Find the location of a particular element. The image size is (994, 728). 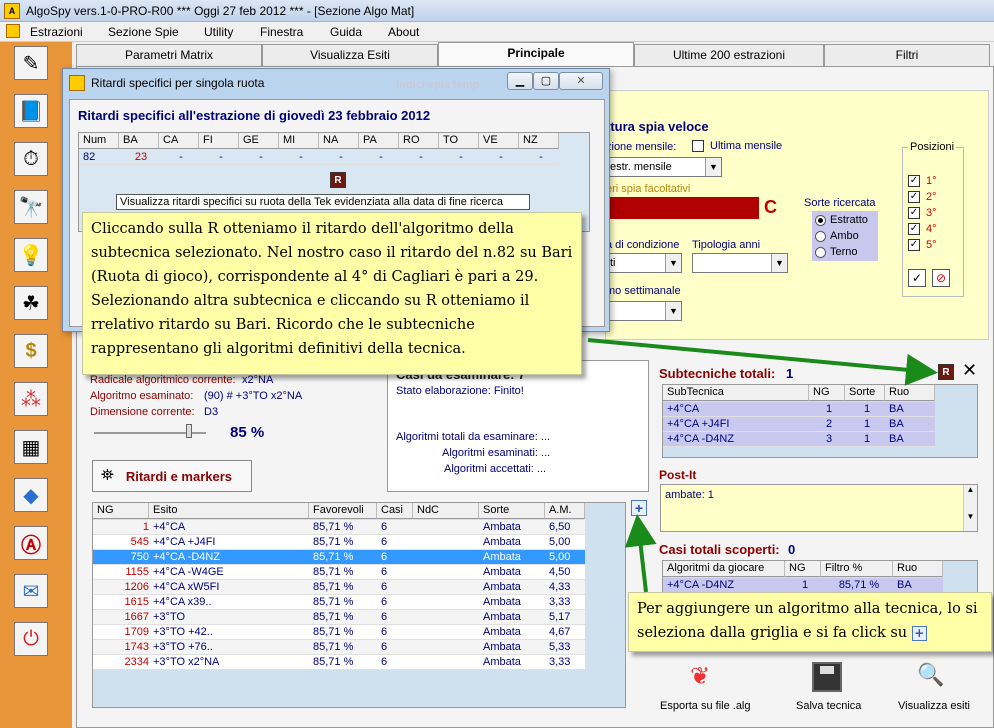

table-row: 545 +4°CA +J4FI 85,71 % 6 Ambata 5,00 is located at coordinates (339, 542).